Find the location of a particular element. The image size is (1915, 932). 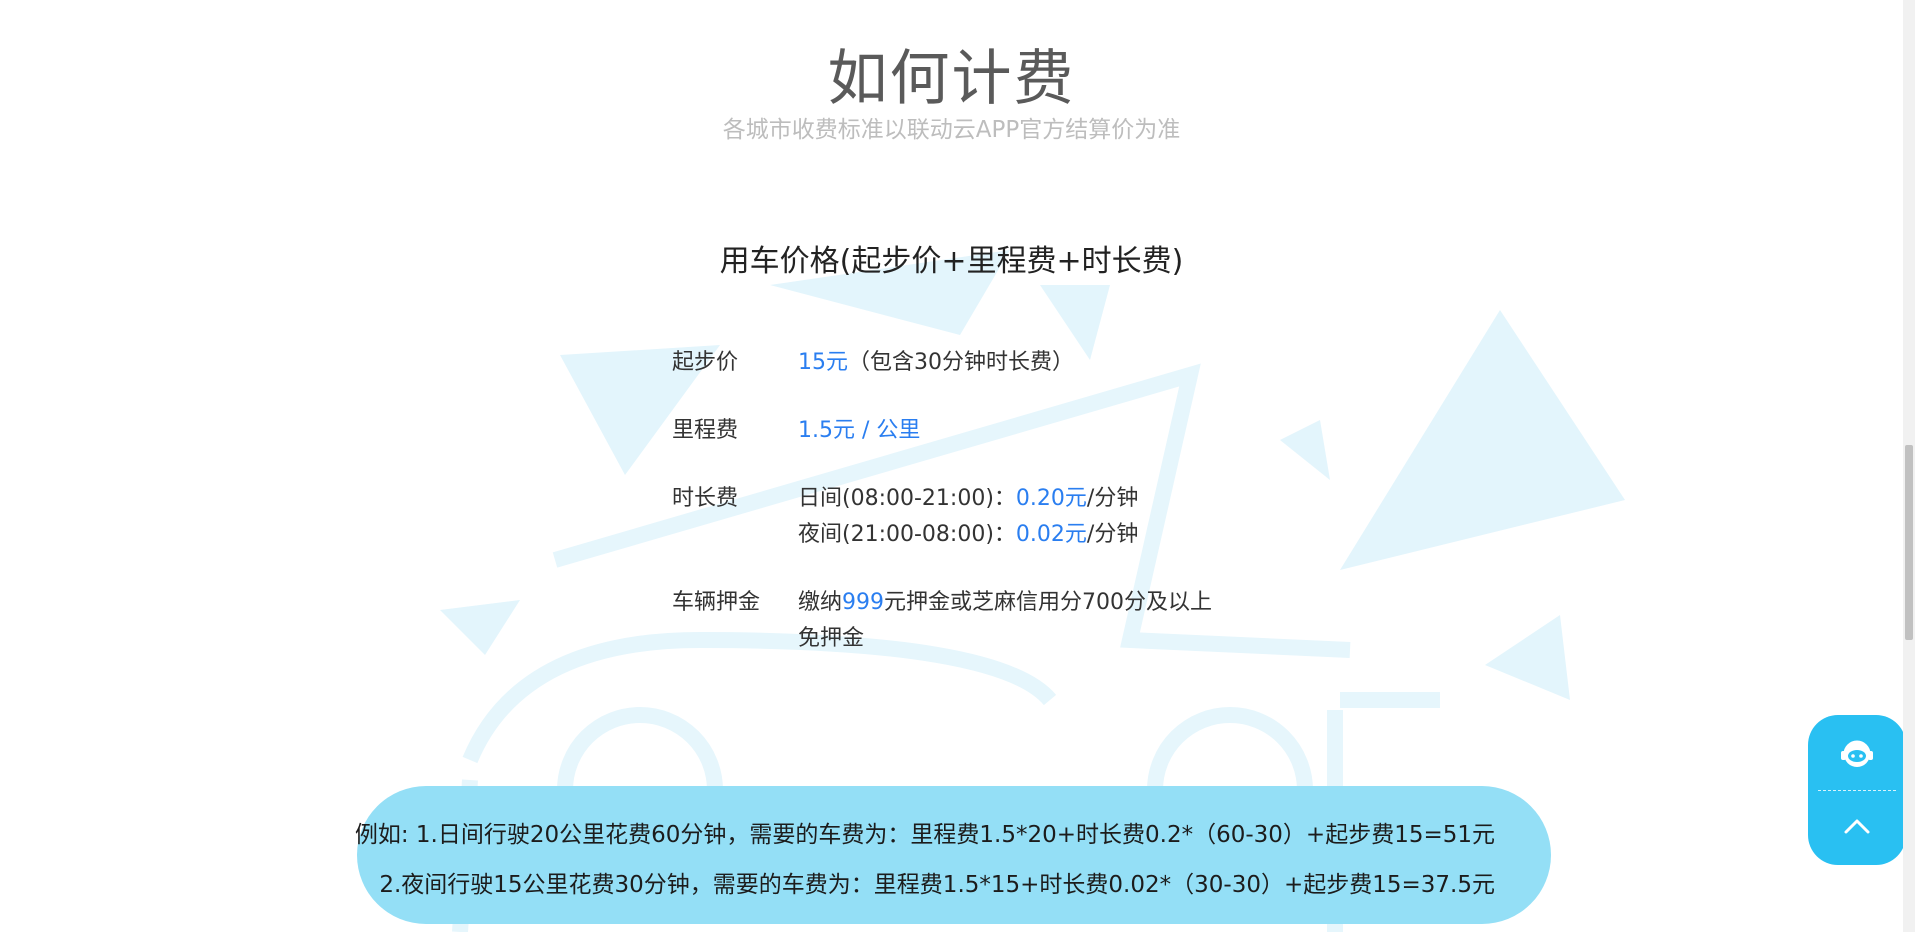

duration-day-rate: 0.20元 is located at coordinates (1051, 498).